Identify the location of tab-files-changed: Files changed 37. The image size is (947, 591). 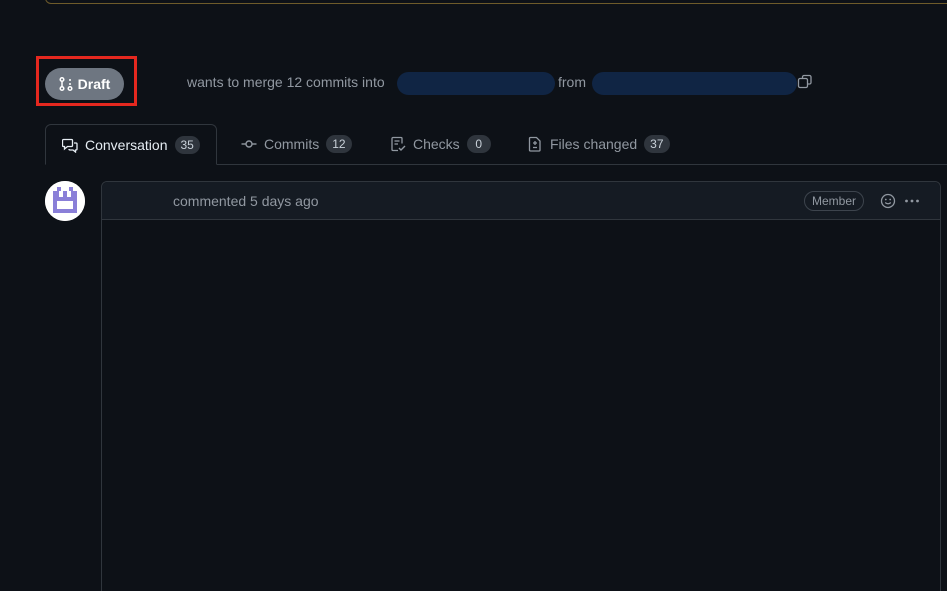
(598, 144).